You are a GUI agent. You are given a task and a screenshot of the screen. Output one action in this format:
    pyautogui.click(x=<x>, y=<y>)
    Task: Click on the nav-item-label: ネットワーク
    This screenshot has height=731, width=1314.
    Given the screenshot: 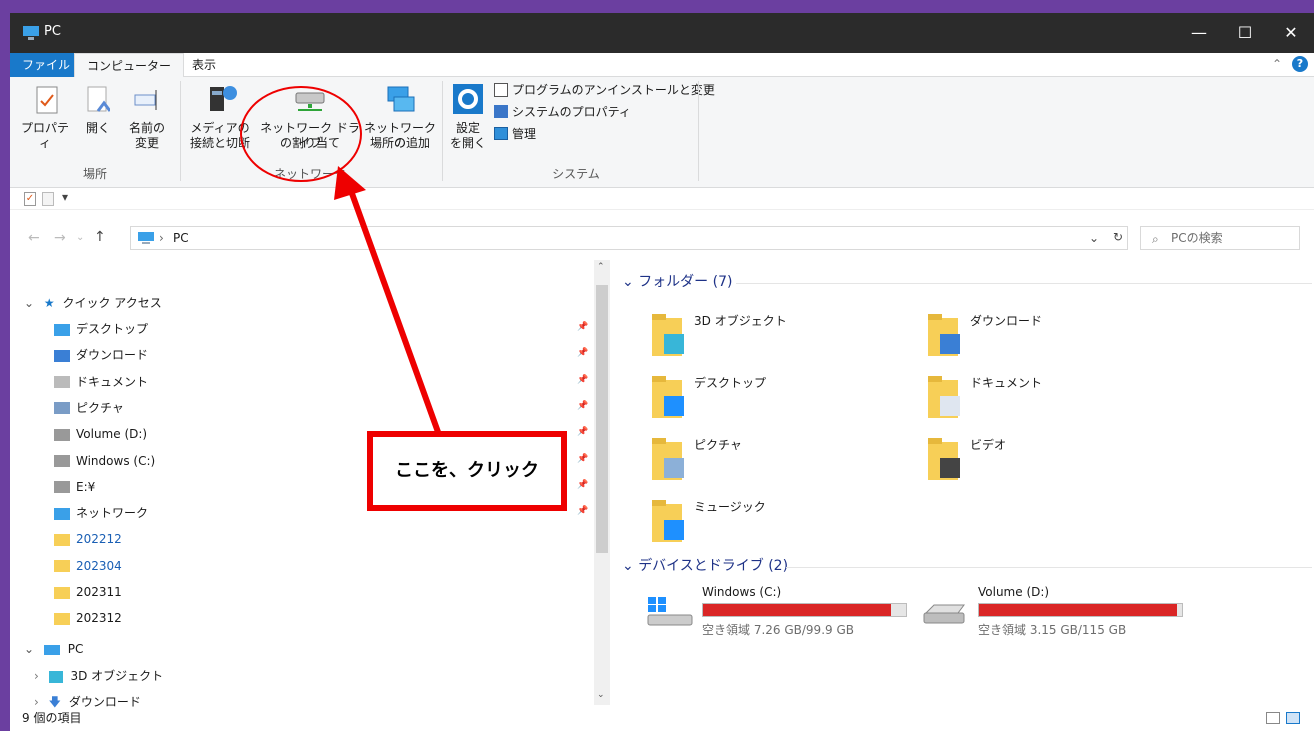 What is the action you would take?
    pyautogui.click(x=112, y=513)
    